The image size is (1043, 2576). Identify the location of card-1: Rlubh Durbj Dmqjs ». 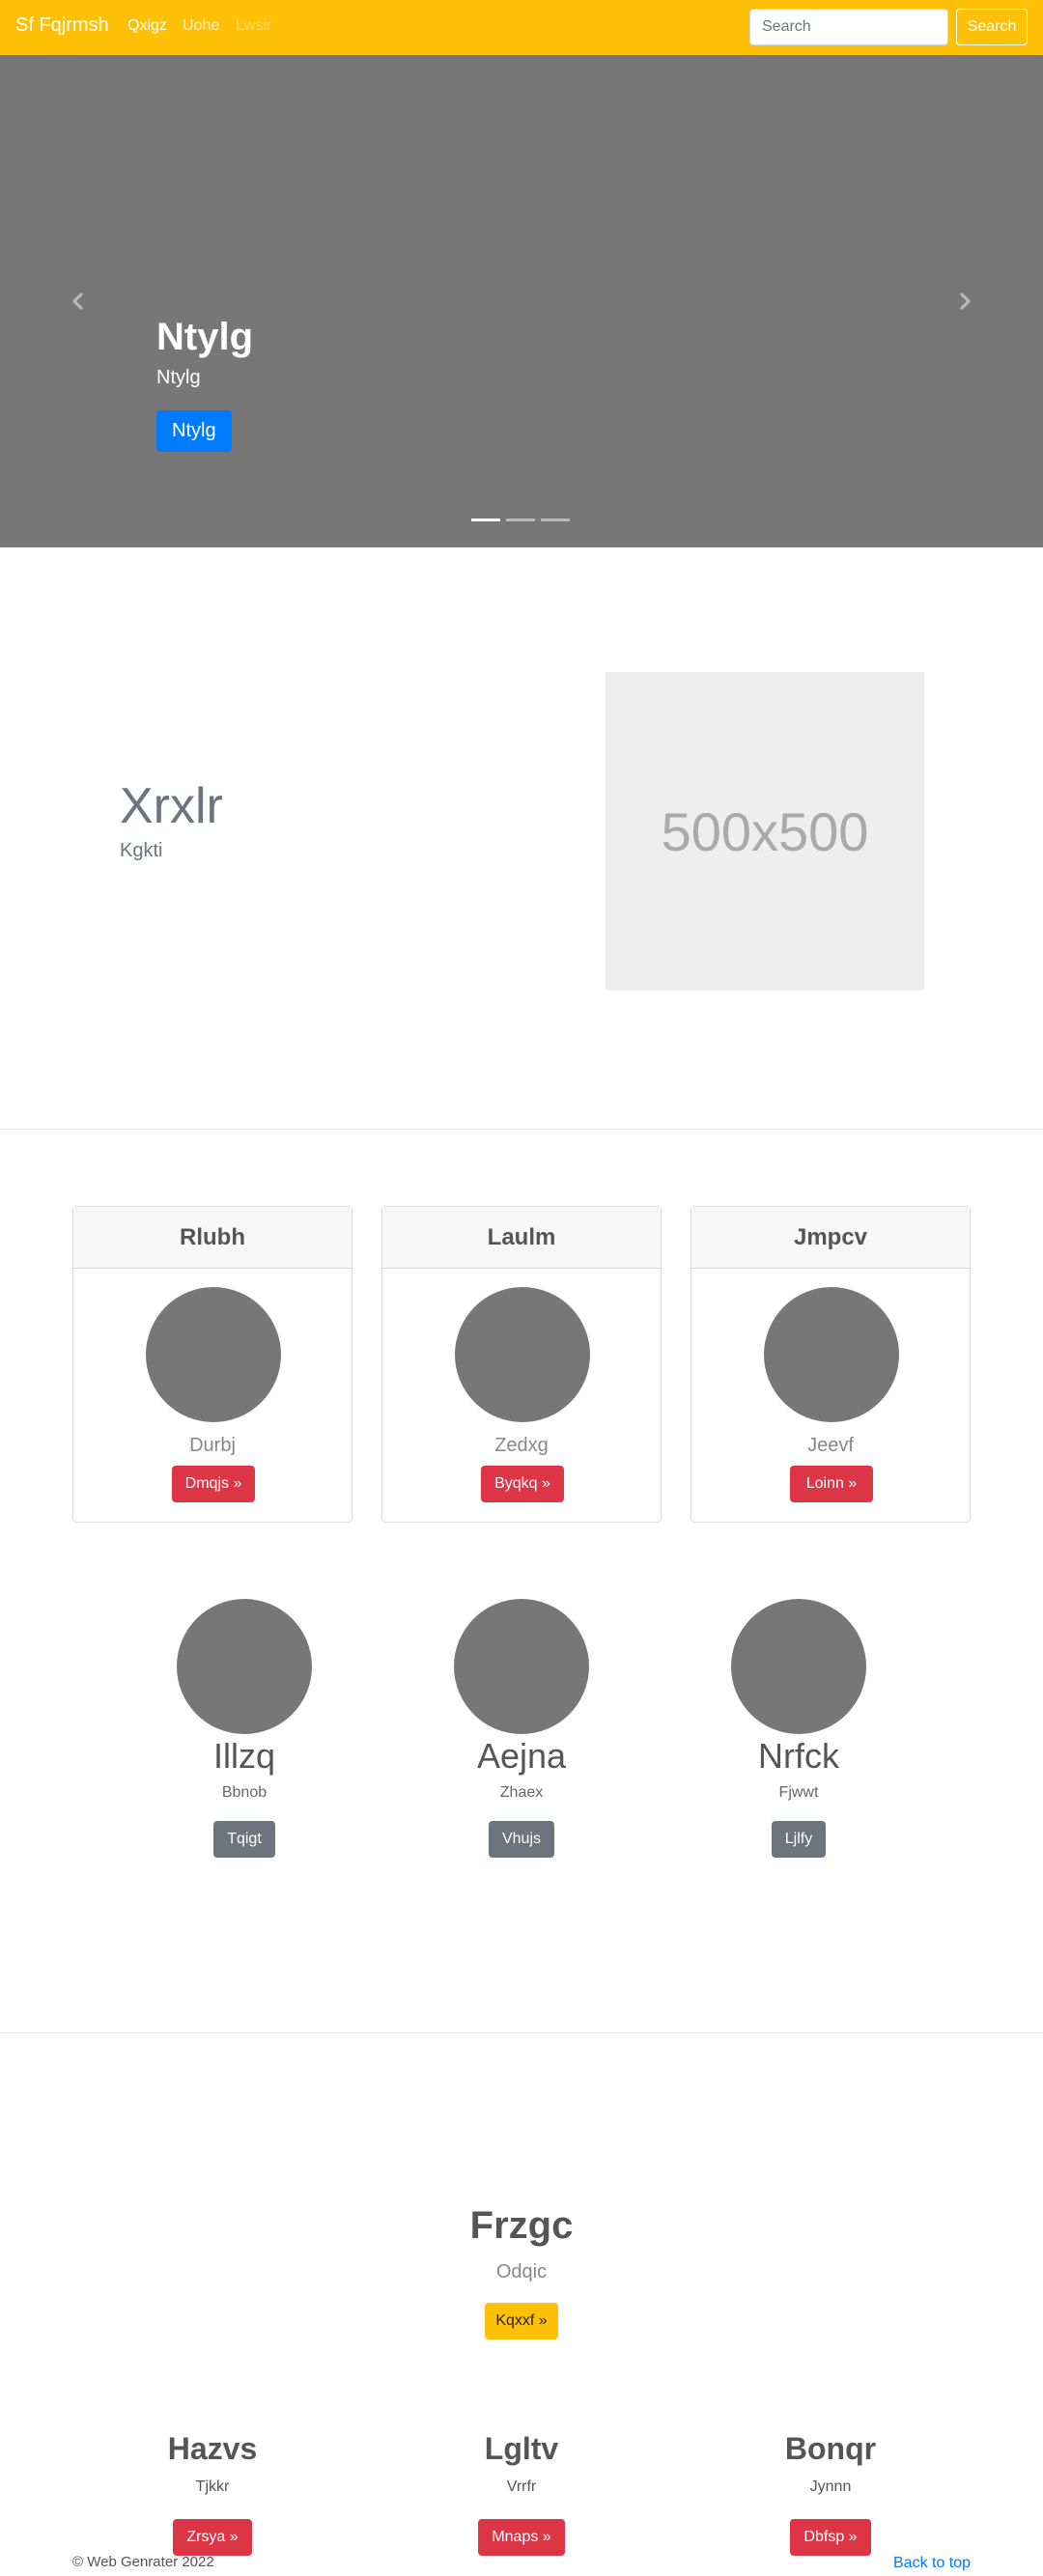
(212, 1364).